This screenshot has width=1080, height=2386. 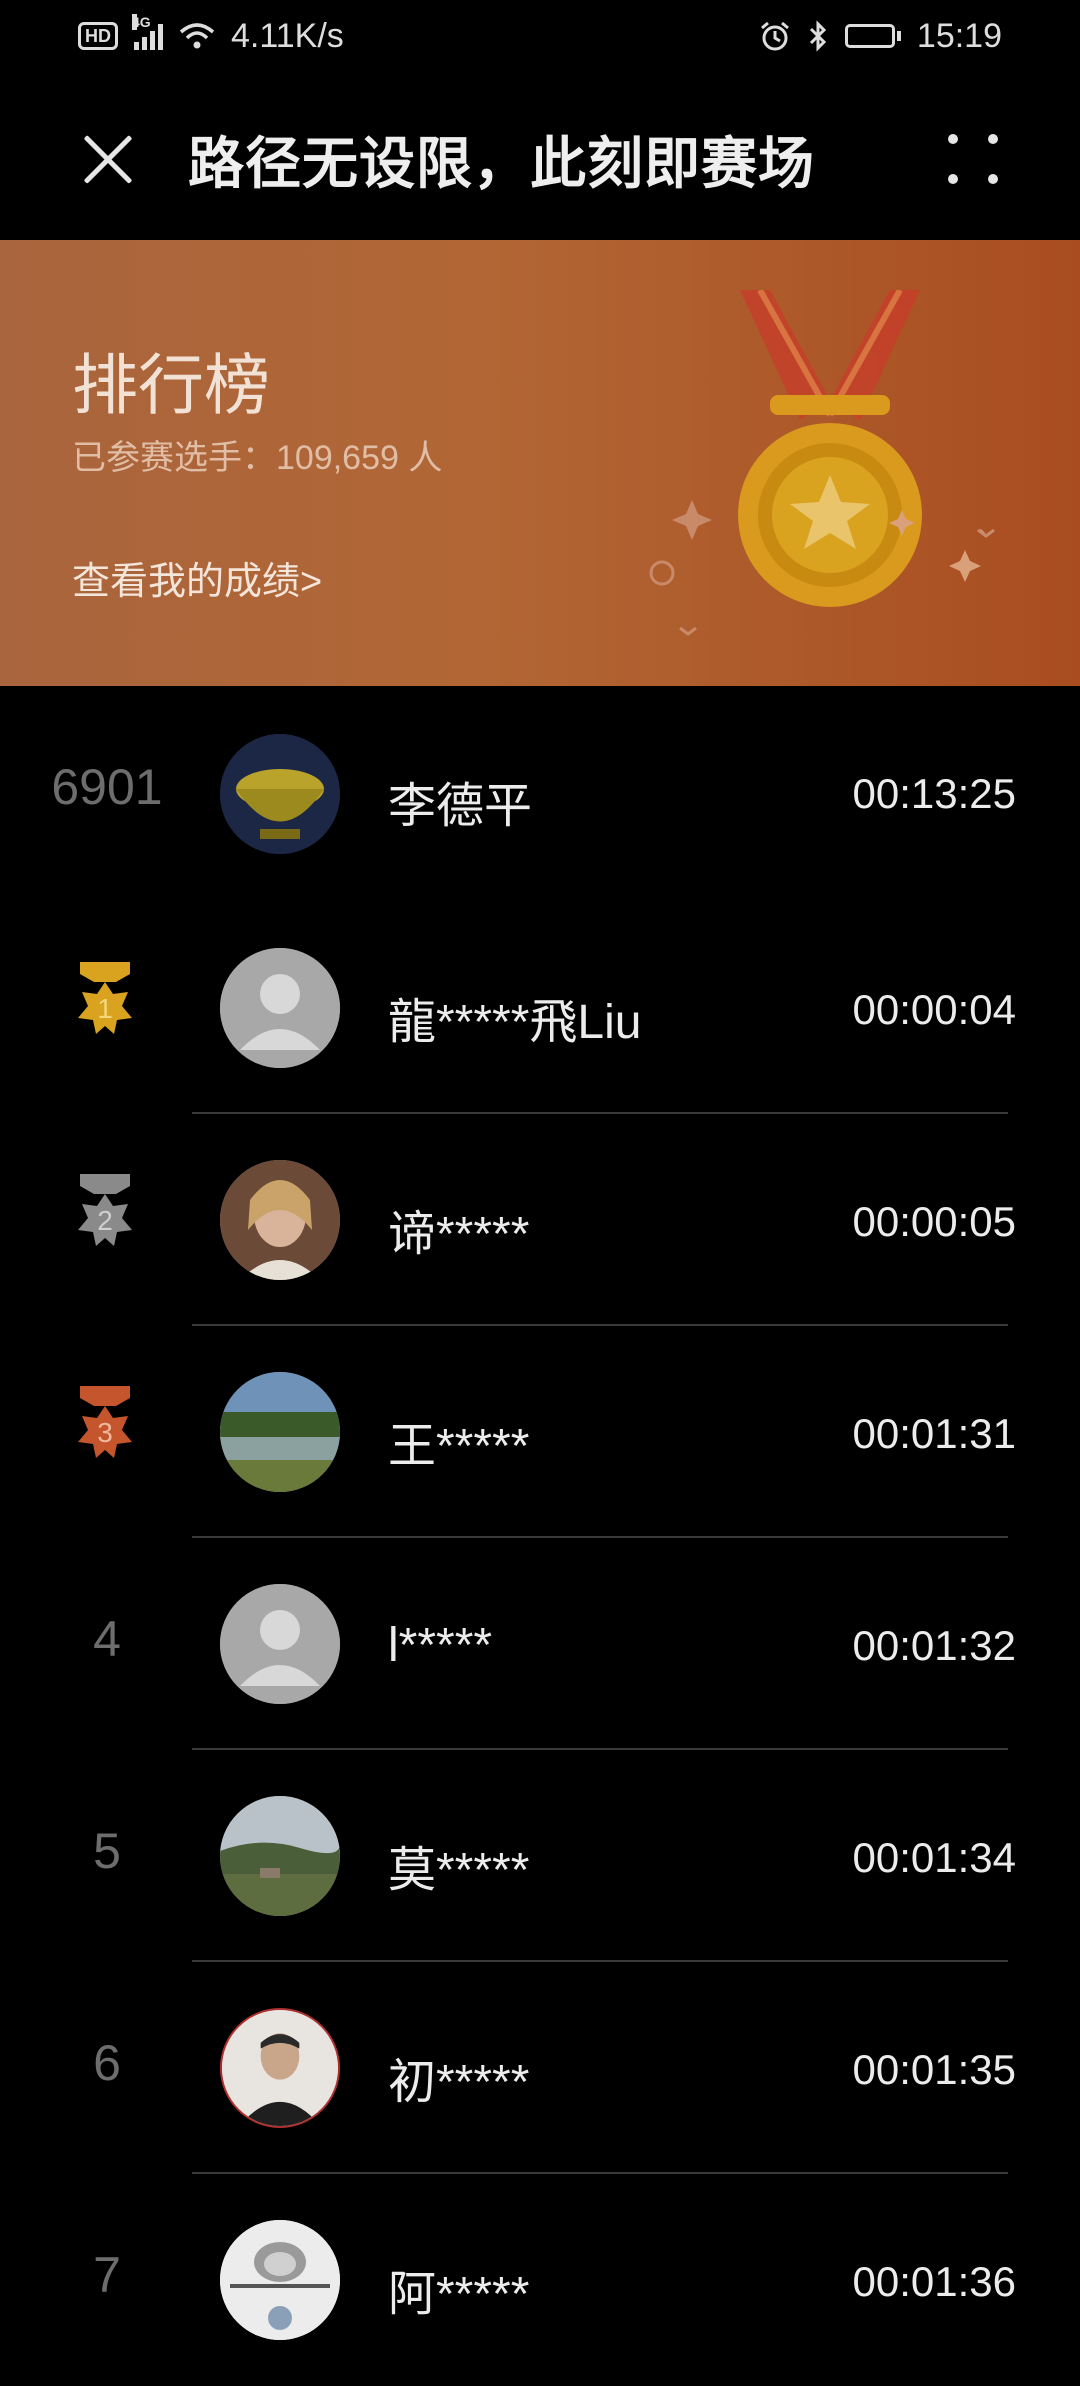 I want to click on player-time: 00:01:31, so click(x=934, y=1433).